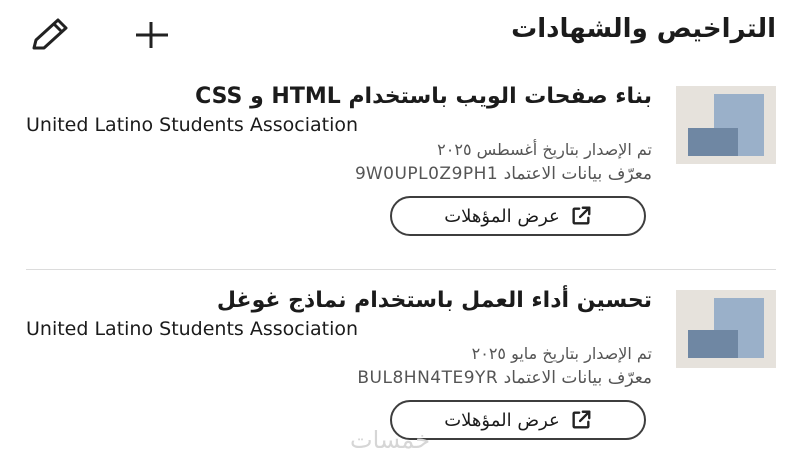 Image resolution: width=800 pixels, height=460 pixels. I want to click on edit-button, so click(49, 35).